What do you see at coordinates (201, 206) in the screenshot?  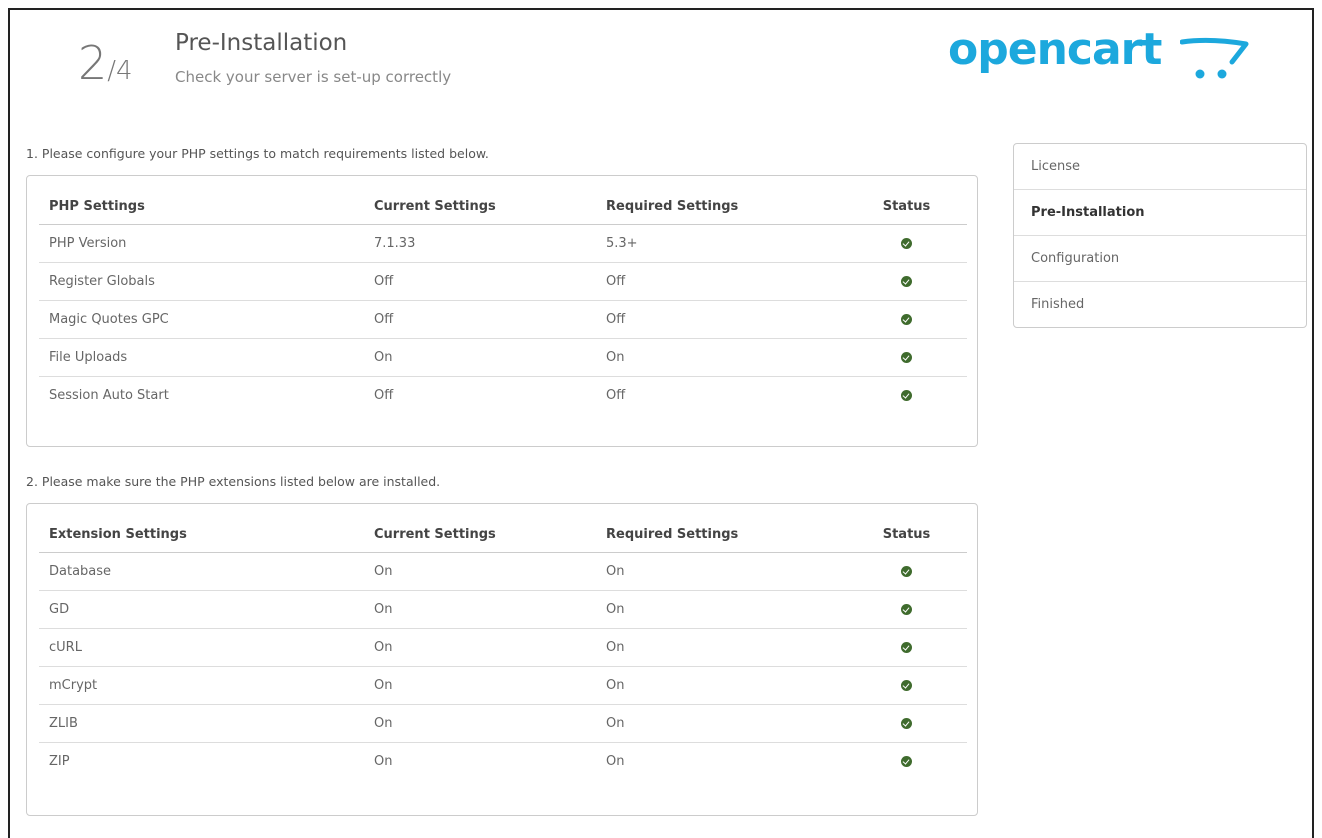 I see `column-header: PHP Settings` at bounding box center [201, 206].